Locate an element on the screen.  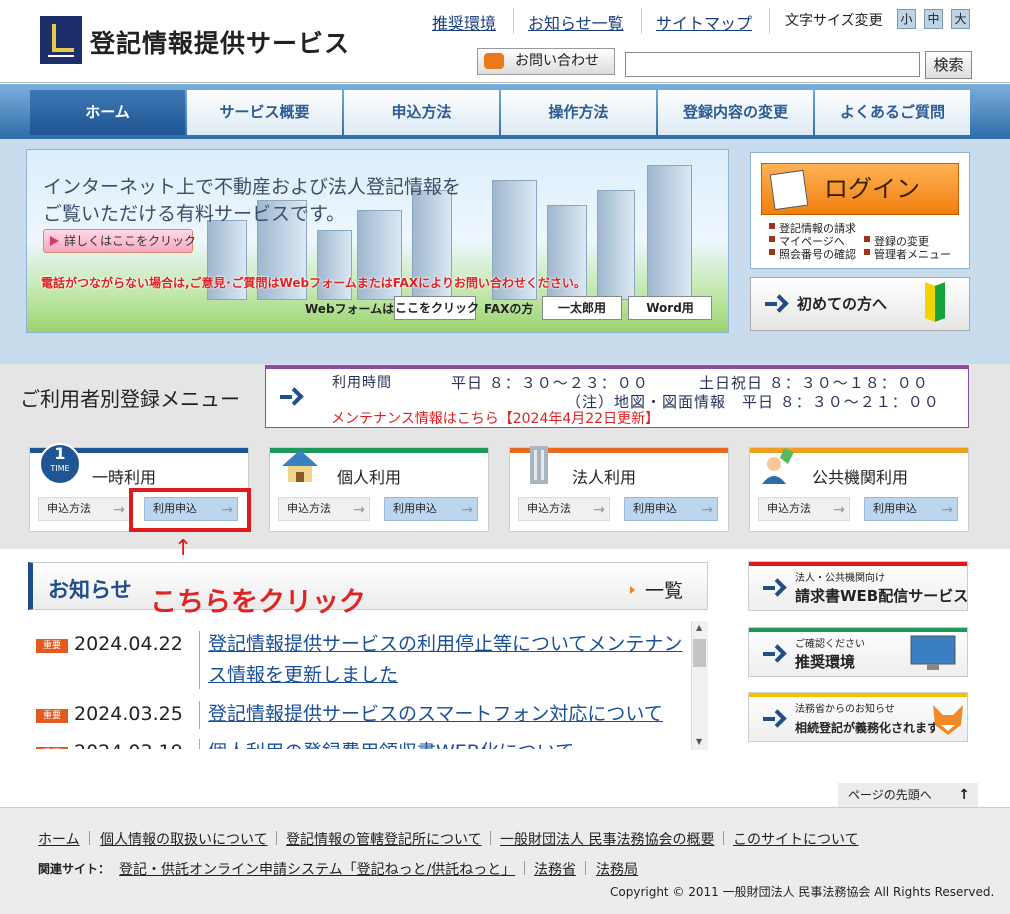
news-all-link: 一覧 is located at coordinates (664, 589).